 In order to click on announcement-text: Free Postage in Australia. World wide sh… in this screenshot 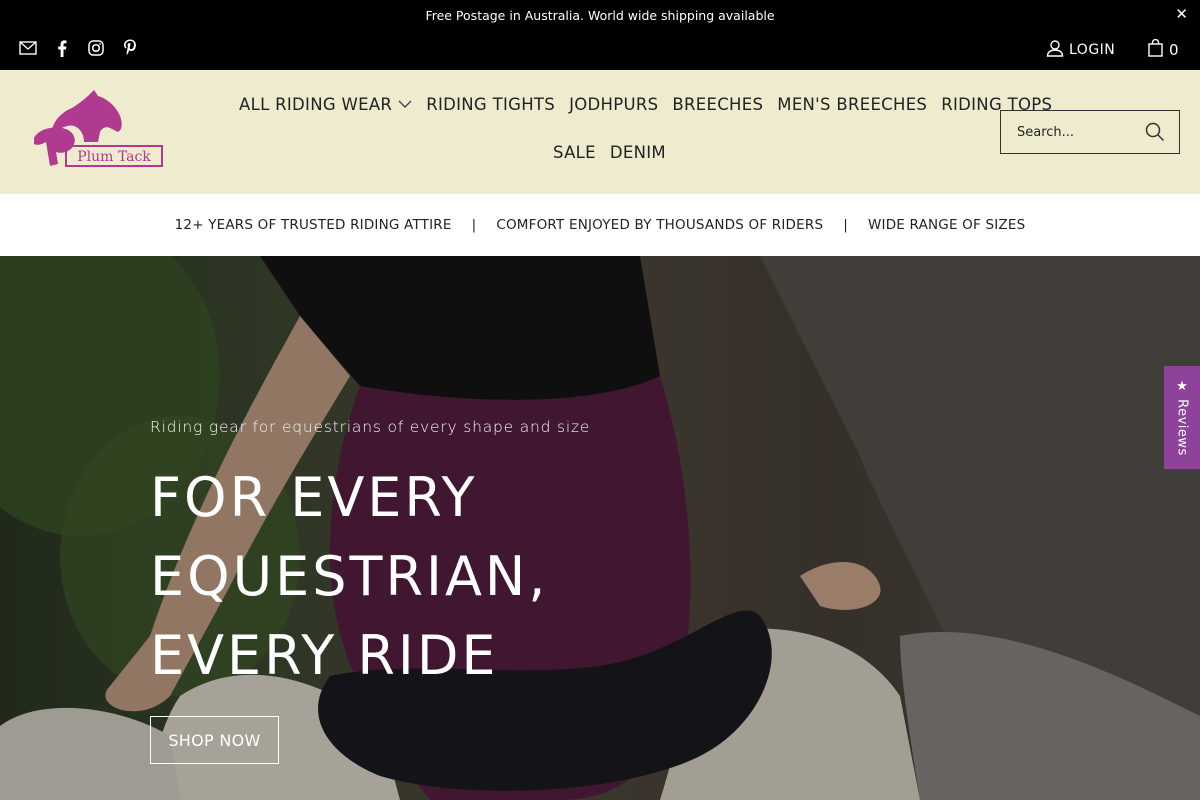, I will do `click(600, 15)`.